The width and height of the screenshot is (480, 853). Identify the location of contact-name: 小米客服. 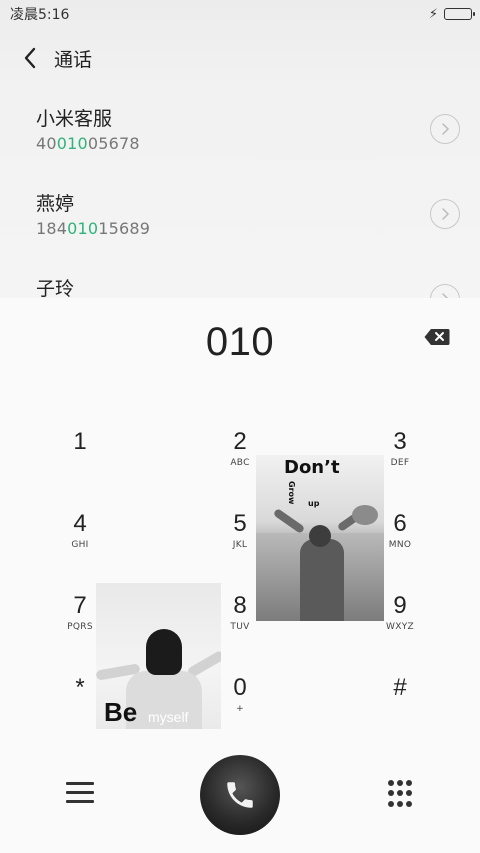
(74, 119).